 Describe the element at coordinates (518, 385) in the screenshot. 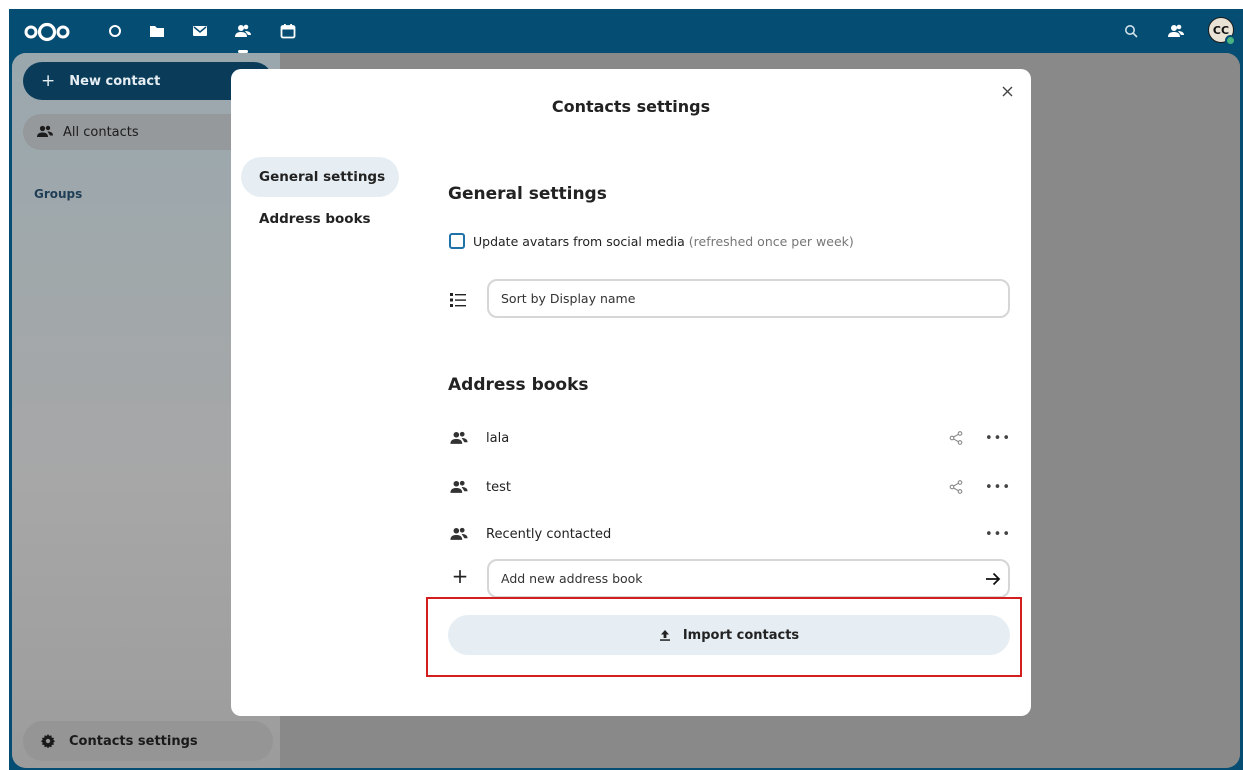

I see `address-books-heading: Address books` at that location.